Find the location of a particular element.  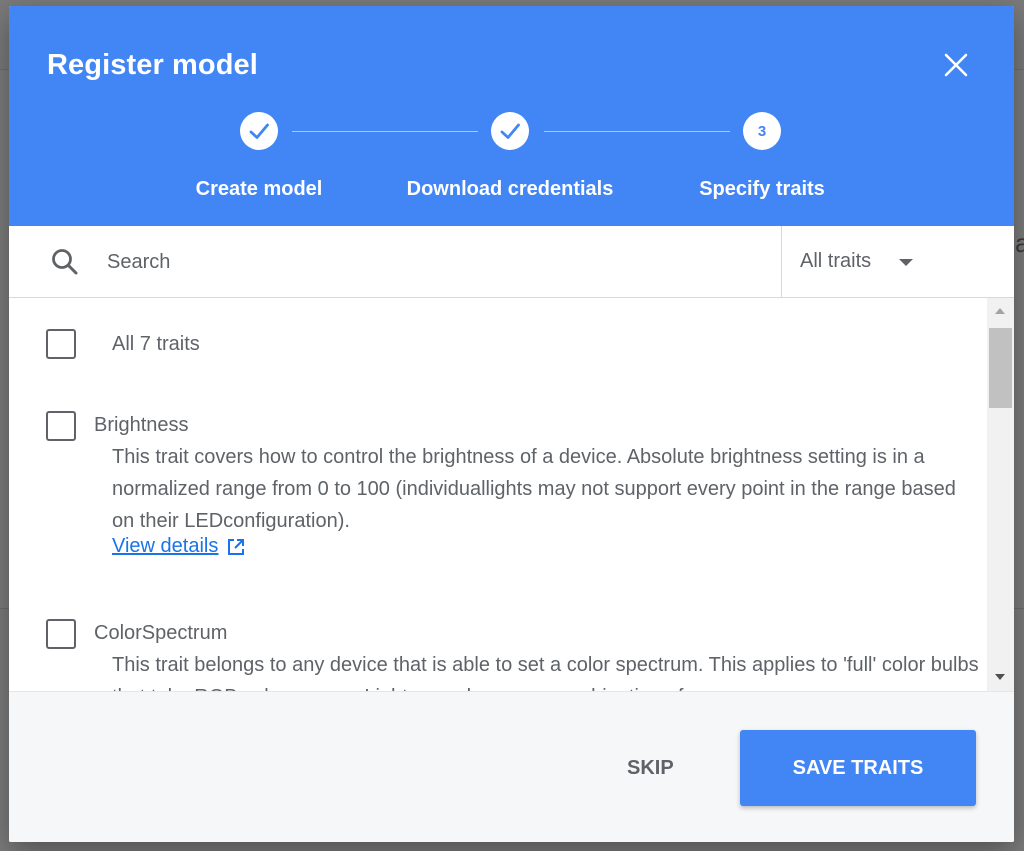

save-traits-button: SAVE TRAITS is located at coordinates (858, 768).